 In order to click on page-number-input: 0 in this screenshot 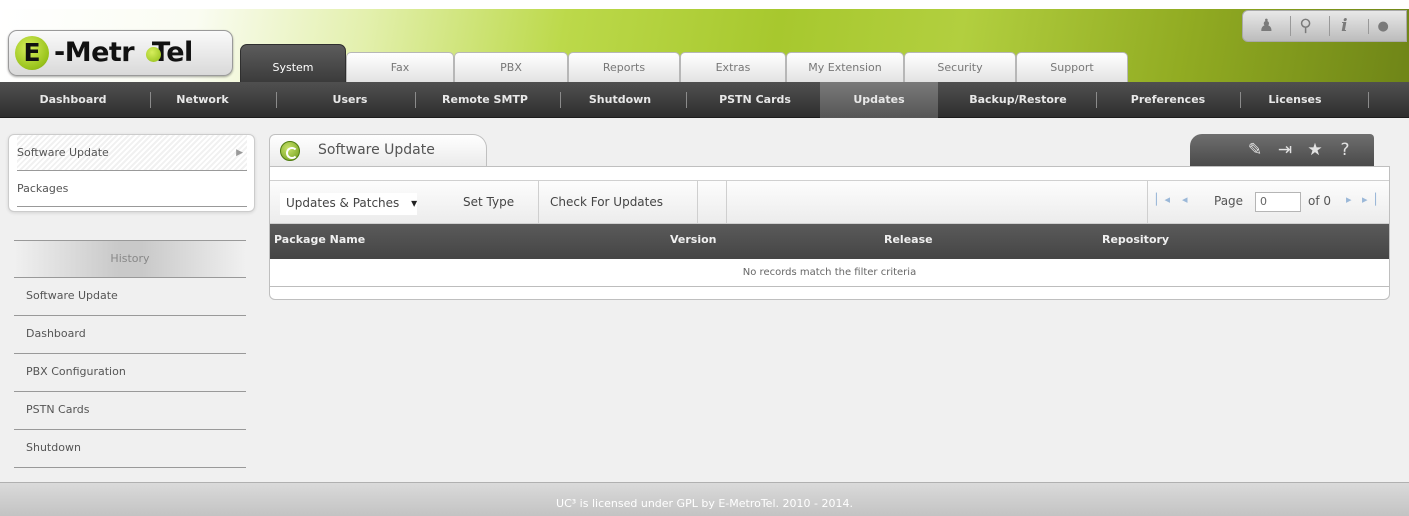, I will do `click(1278, 202)`.